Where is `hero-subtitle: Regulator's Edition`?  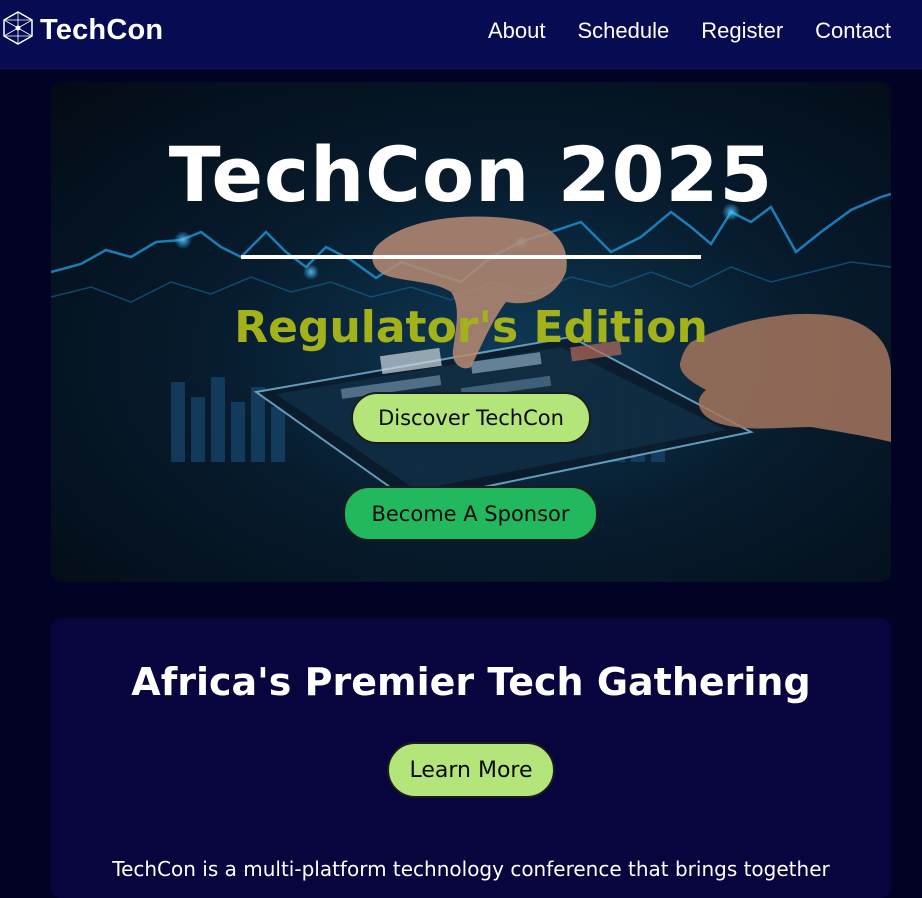 hero-subtitle: Regulator's Edition is located at coordinates (471, 327).